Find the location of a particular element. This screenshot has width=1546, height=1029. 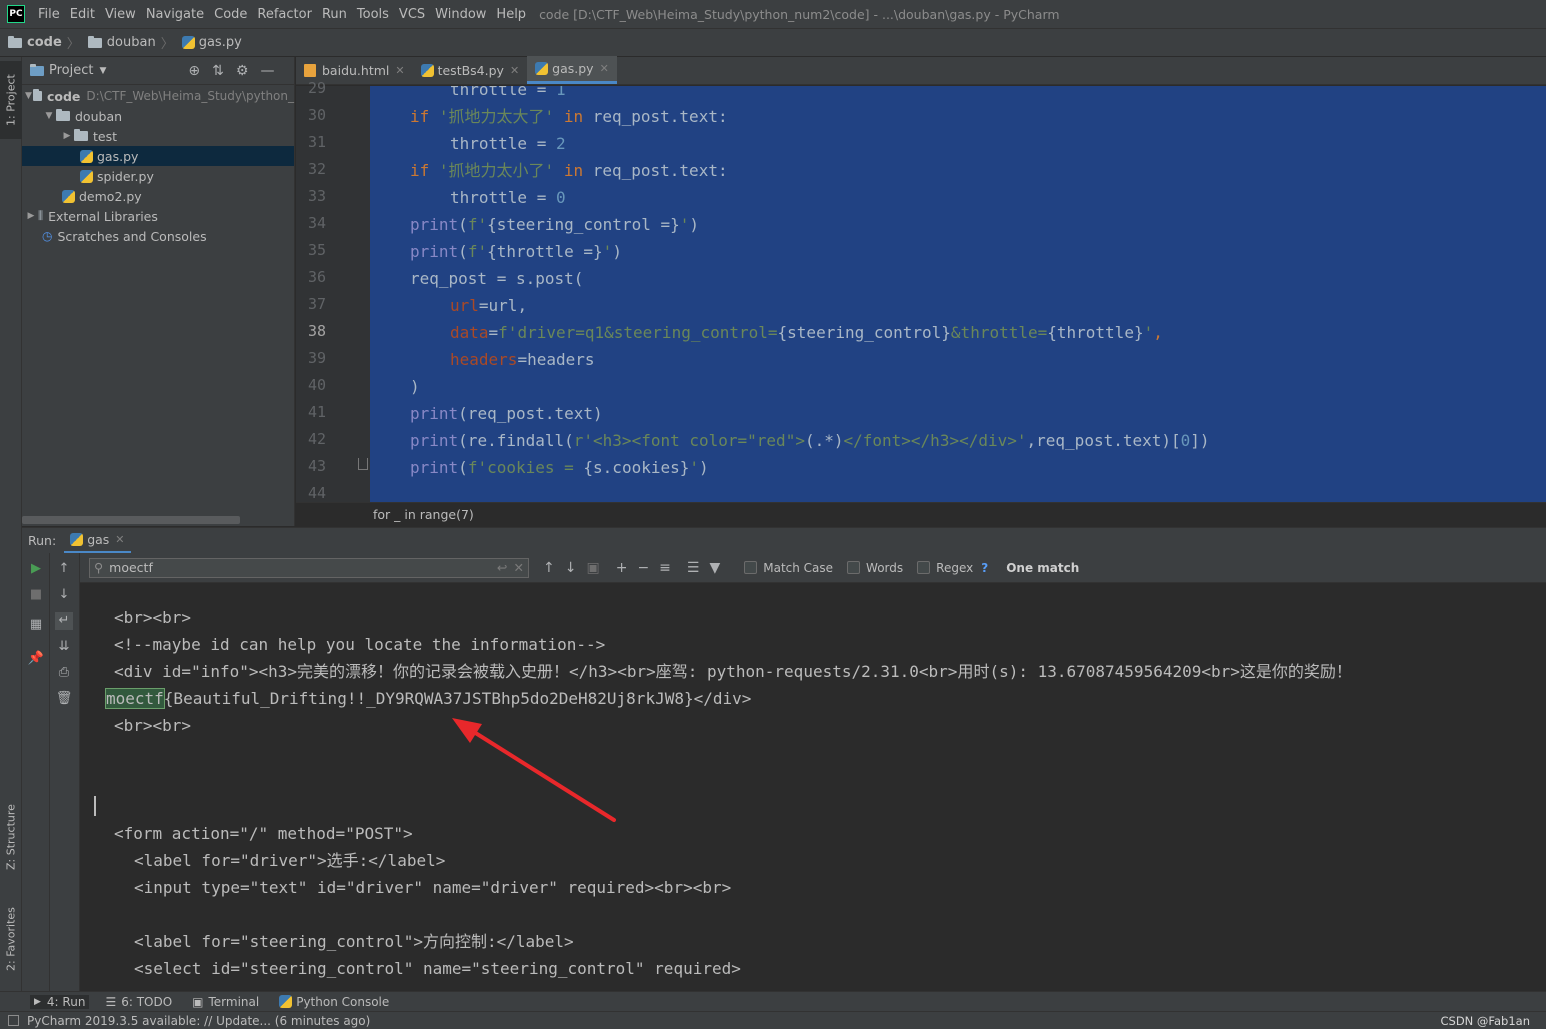

menu-navigate: Navigate is located at coordinates (175, 14).